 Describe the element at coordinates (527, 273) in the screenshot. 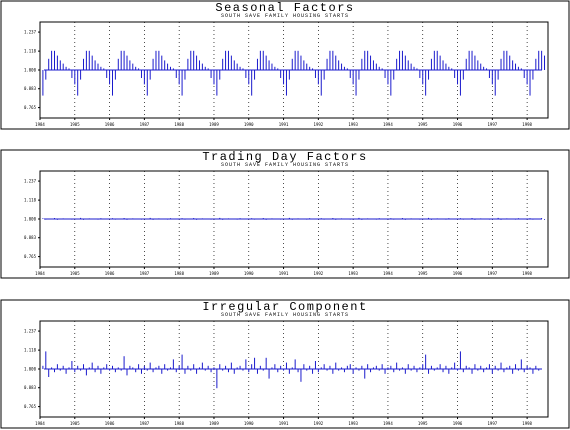

I see `trading-day-factors-x-tick-label: 1998` at that location.